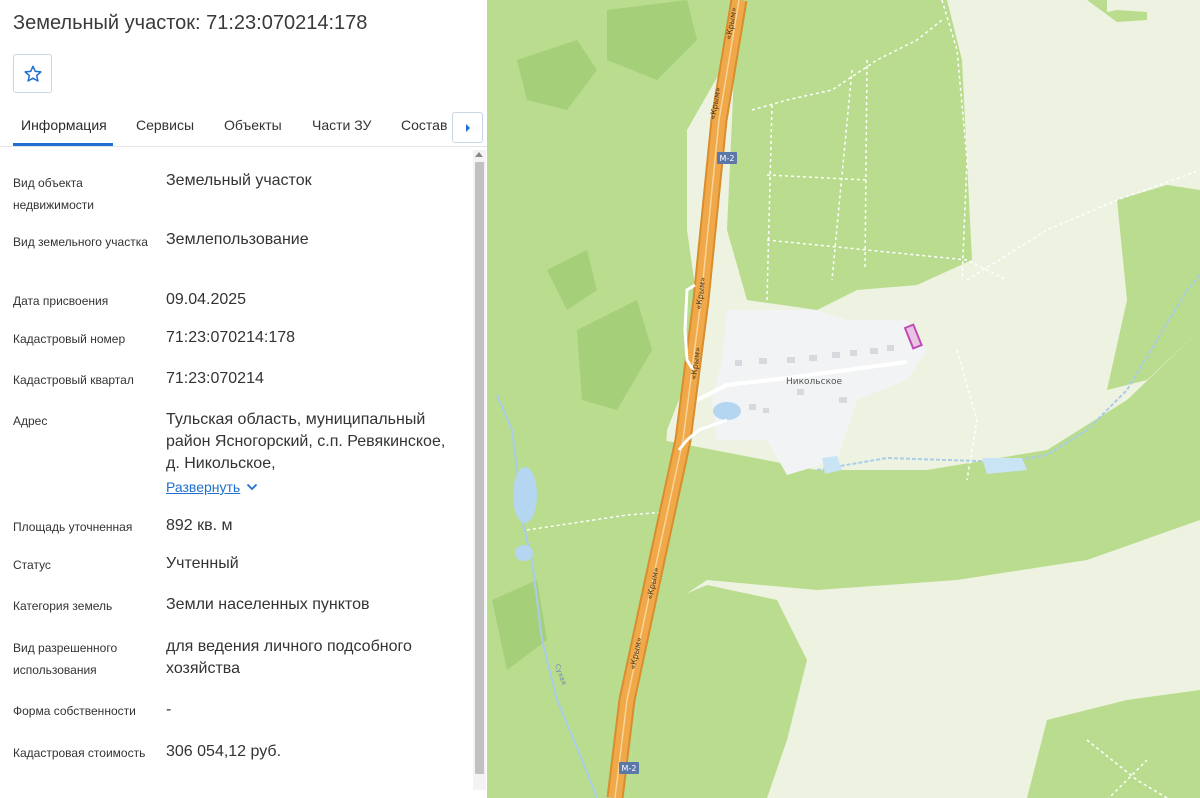 The image size is (1200, 798). What do you see at coordinates (65, 659) in the screenshot?
I see `label-permitted-use: Вид разрешенного использования` at bounding box center [65, 659].